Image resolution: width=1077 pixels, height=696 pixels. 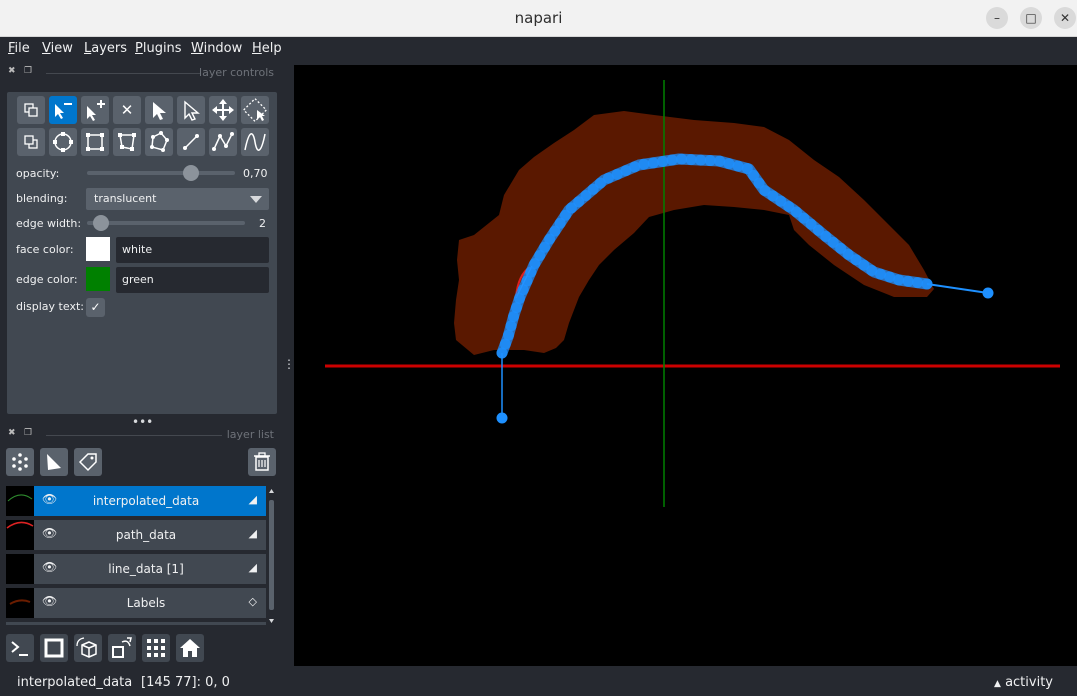 I want to click on rectangle-icon, so click(x=95, y=142).